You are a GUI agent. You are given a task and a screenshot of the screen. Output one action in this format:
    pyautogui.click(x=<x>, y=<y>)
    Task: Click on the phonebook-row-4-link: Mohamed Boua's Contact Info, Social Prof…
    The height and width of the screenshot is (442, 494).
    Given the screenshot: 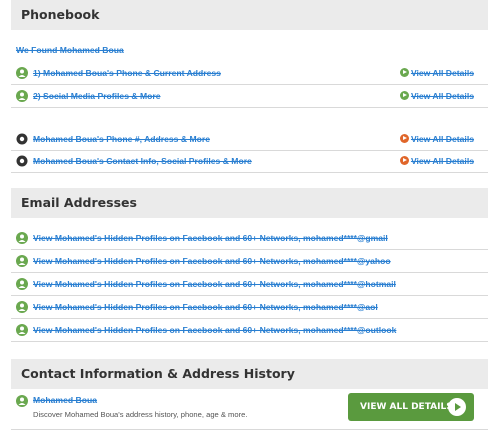 What is the action you would take?
    pyautogui.click(x=142, y=161)
    